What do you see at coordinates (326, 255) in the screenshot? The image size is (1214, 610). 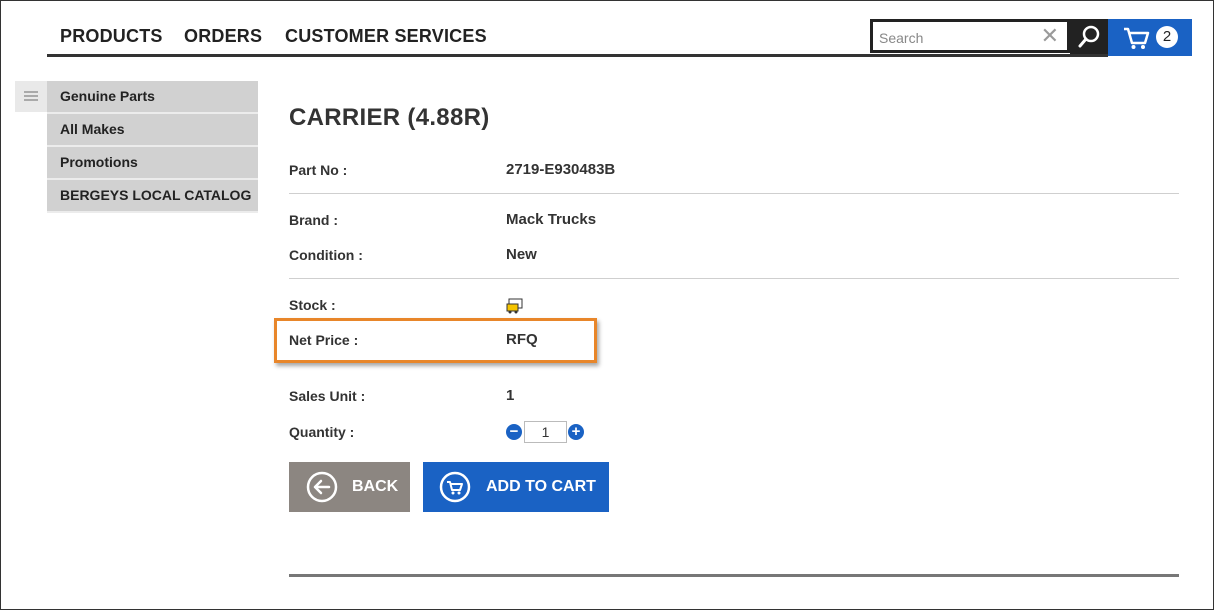 I see `condition-label: Condition :` at bounding box center [326, 255].